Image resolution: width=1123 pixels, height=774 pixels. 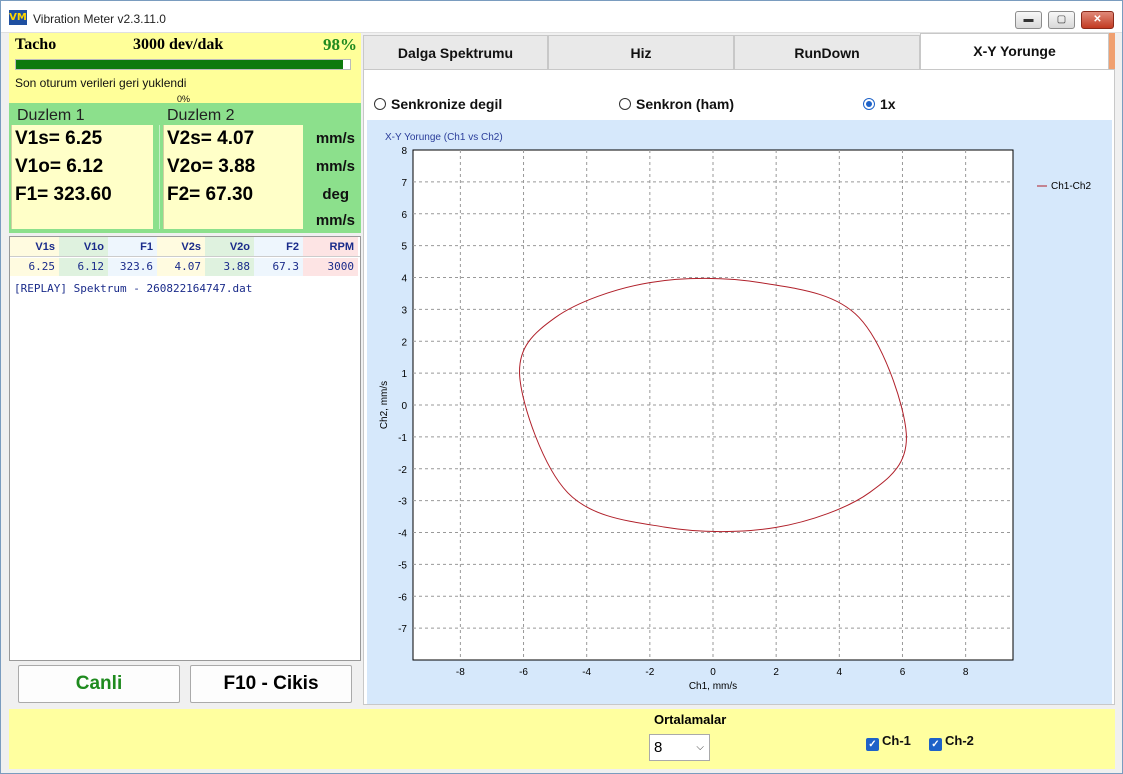 What do you see at coordinates (460, 672) in the screenshot?
I see `x-tick-label: -8` at bounding box center [460, 672].